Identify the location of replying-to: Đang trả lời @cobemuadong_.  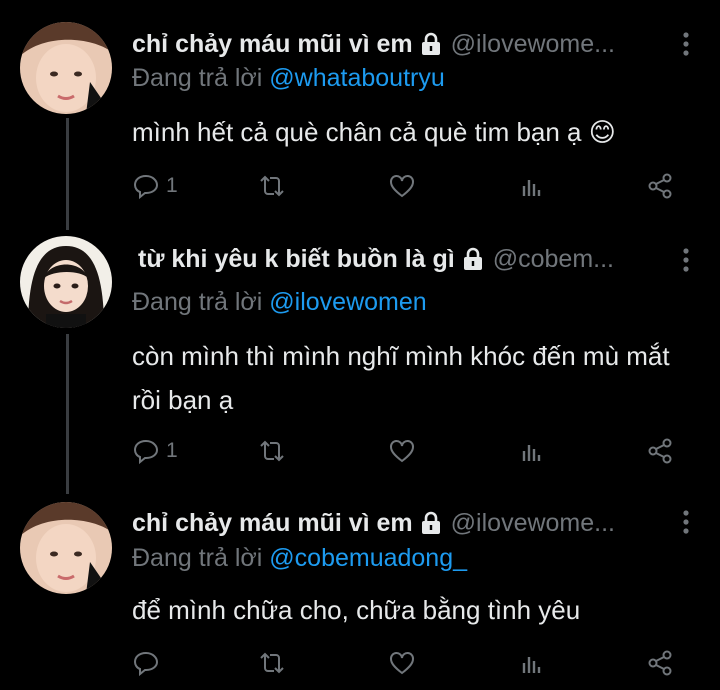
(299, 558).